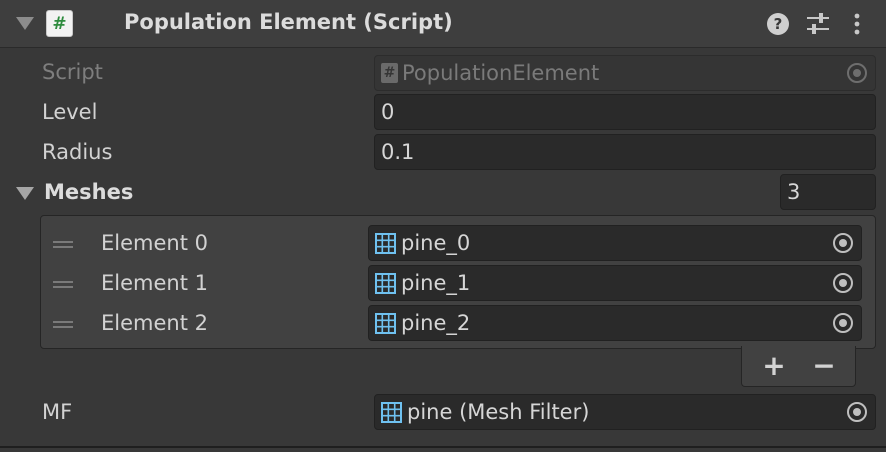  What do you see at coordinates (77, 152) in the screenshot?
I see `radius-label: Radius` at bounding box center [77, 152].